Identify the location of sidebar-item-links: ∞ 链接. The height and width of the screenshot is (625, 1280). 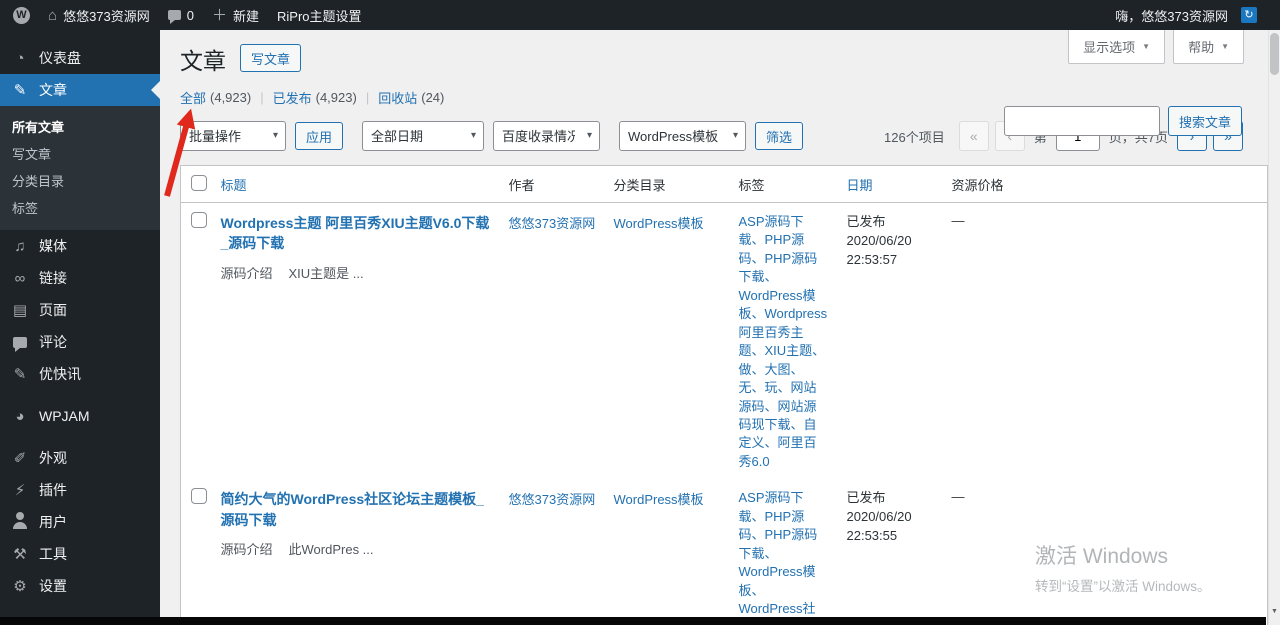
(80, 278).